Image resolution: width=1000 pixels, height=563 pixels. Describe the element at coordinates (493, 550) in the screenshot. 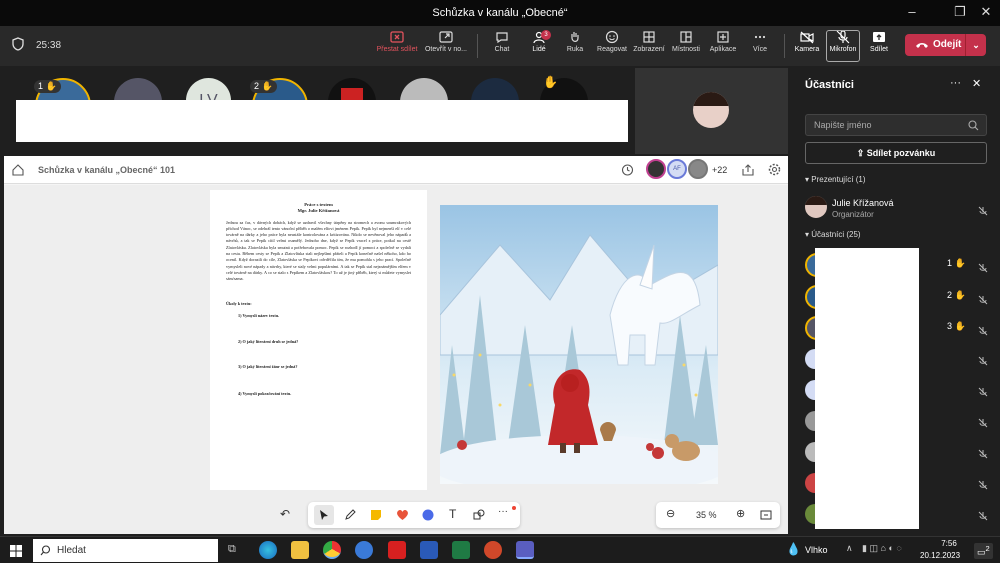

I see `powerpoint-icon` at that location.